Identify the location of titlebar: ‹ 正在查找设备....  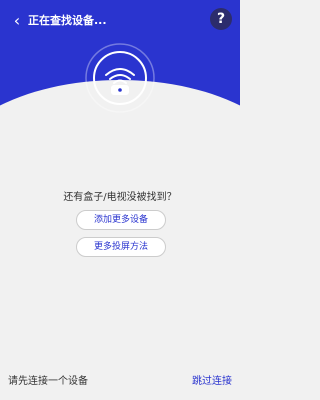
(120, 21).